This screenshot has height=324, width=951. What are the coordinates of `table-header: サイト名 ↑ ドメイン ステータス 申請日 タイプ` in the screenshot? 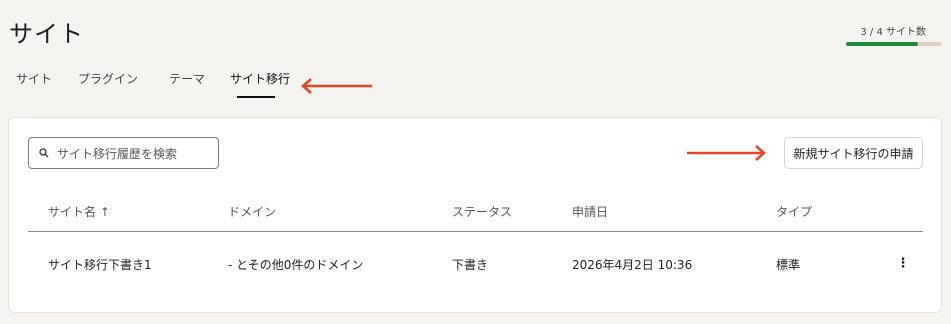 It's located at (475, 212).